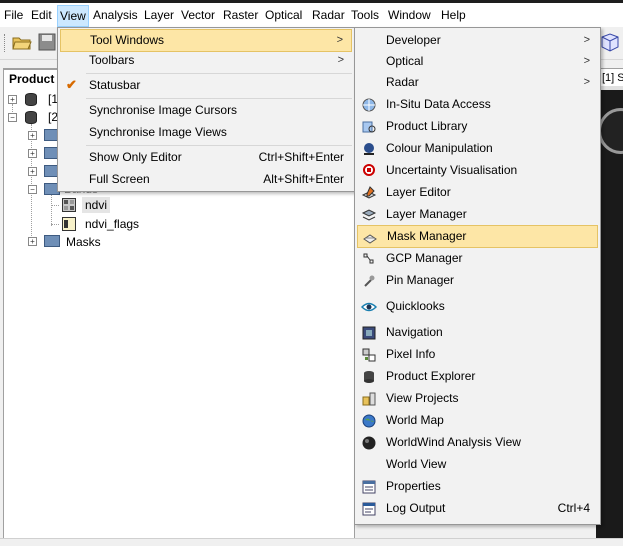 Image resolution: width=623 pixels, height=546 pixels. Describe the element at coordinates (369, 127) in the screenshot. I see `library-icon` at that location.